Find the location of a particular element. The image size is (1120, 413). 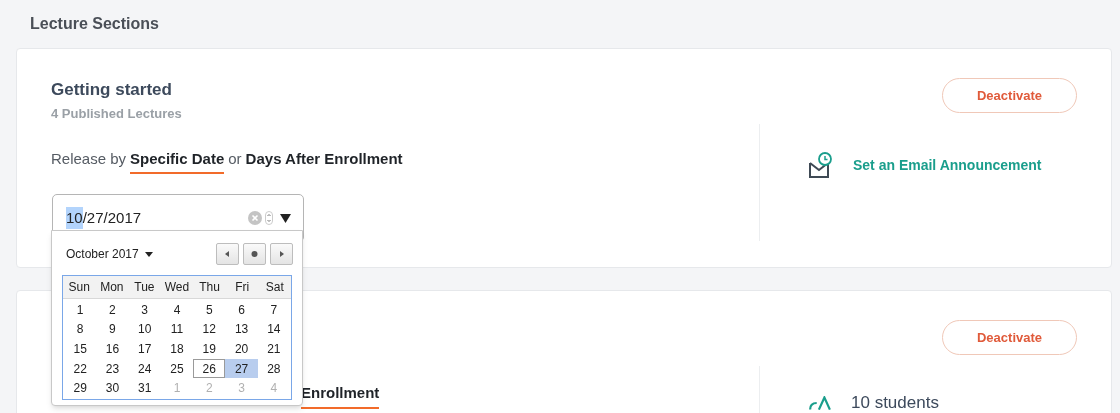

calendar-day: 26 is located at coordinates (209, 368).